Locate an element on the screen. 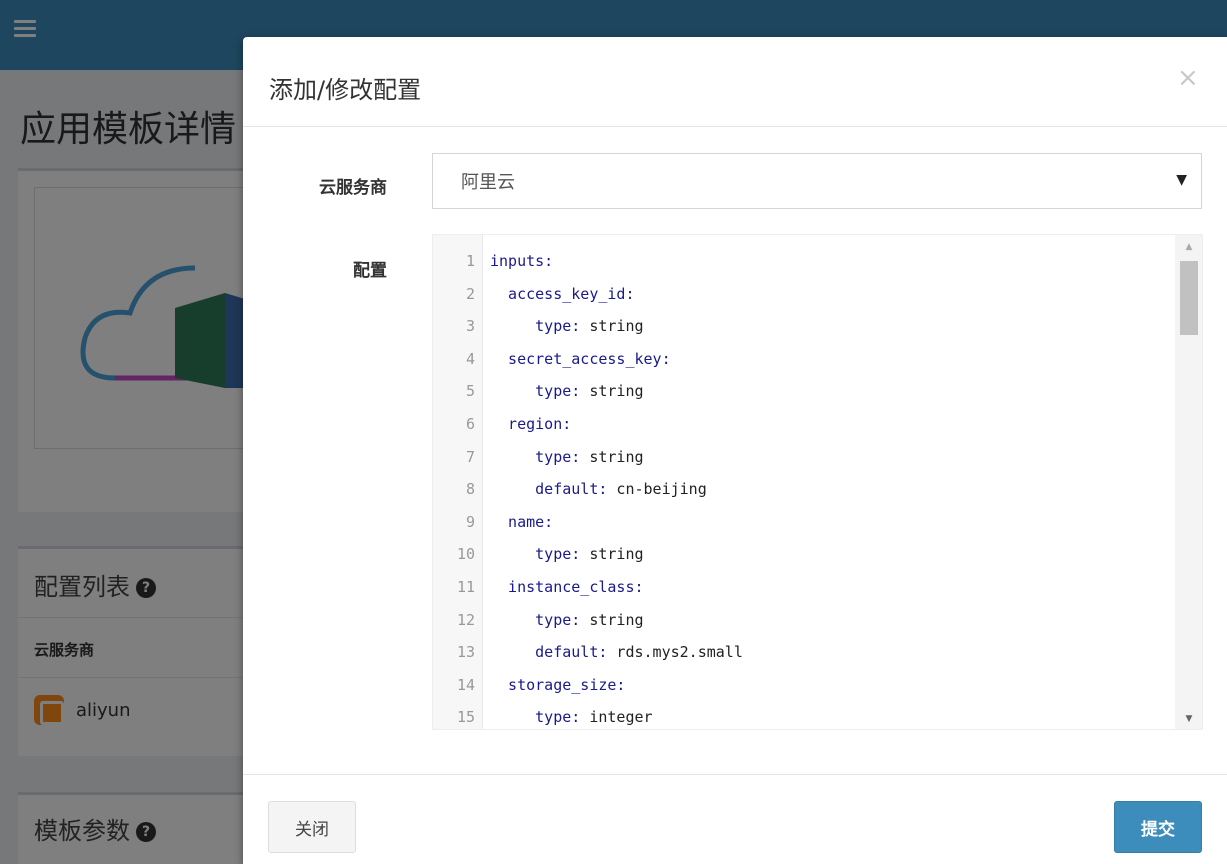 This screenshot has height=864, width=1227. line-number: 5 is located at coordinates (470, 391).